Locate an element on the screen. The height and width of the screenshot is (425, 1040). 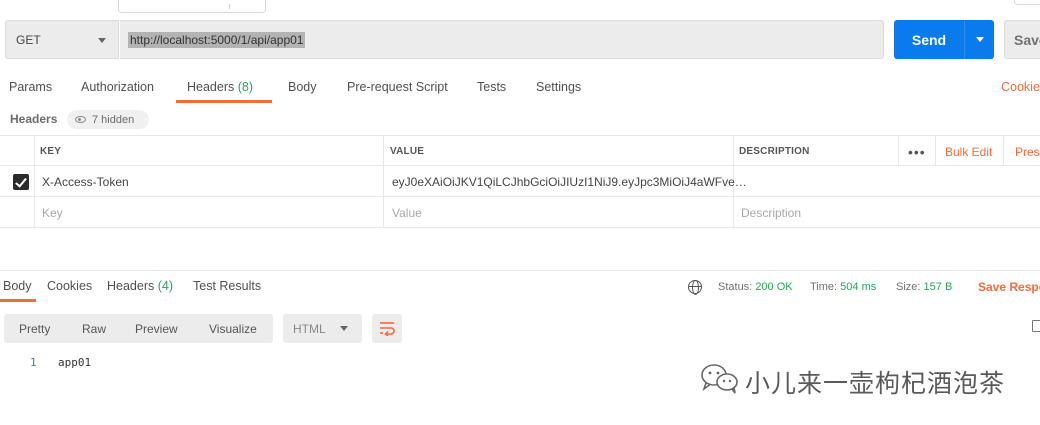
header-enabled-checkbox is located at coordinates (21, 182).